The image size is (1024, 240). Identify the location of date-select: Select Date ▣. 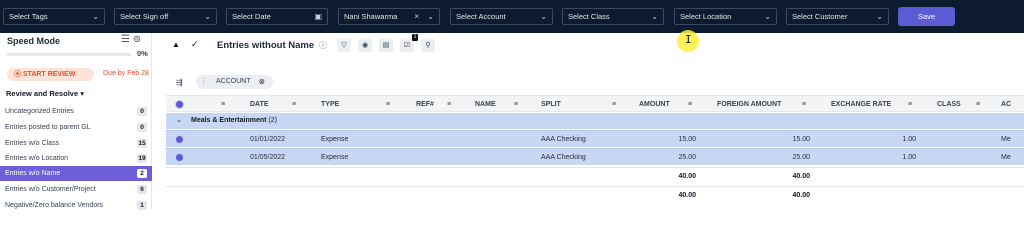
(277, 16).